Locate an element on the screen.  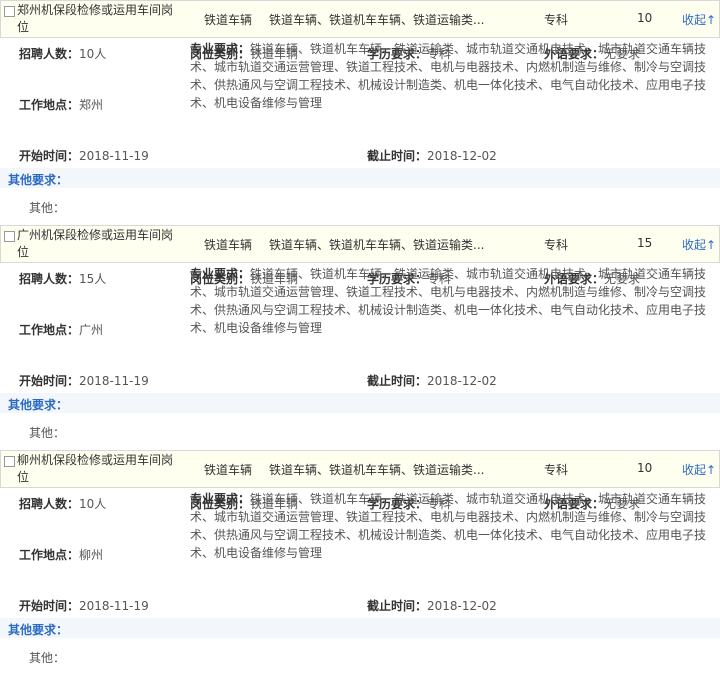
location-value: 郑州 is located at coordinates (91, 105).